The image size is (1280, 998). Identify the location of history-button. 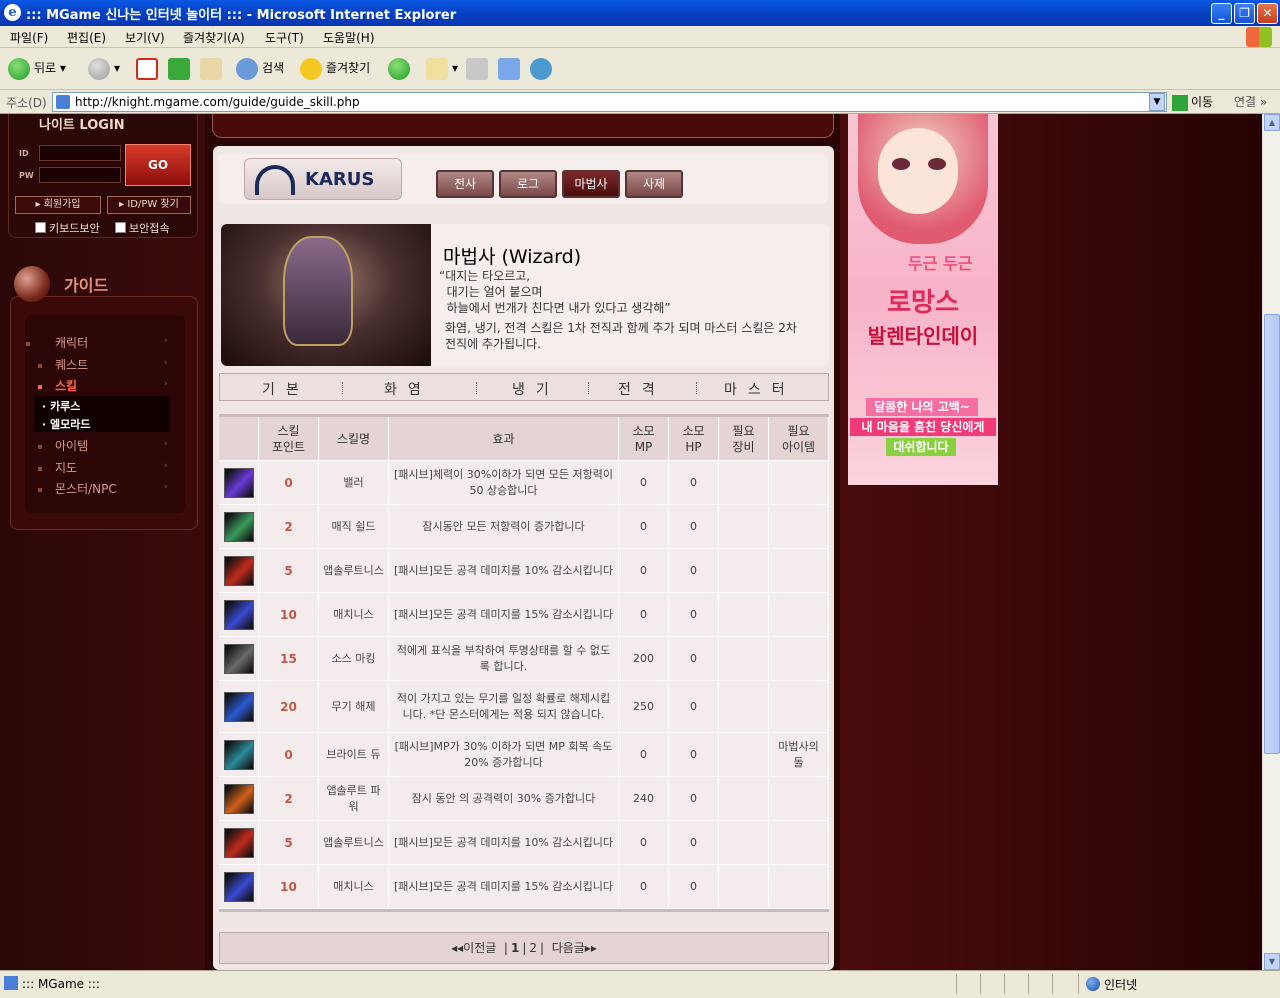
(401, 69).